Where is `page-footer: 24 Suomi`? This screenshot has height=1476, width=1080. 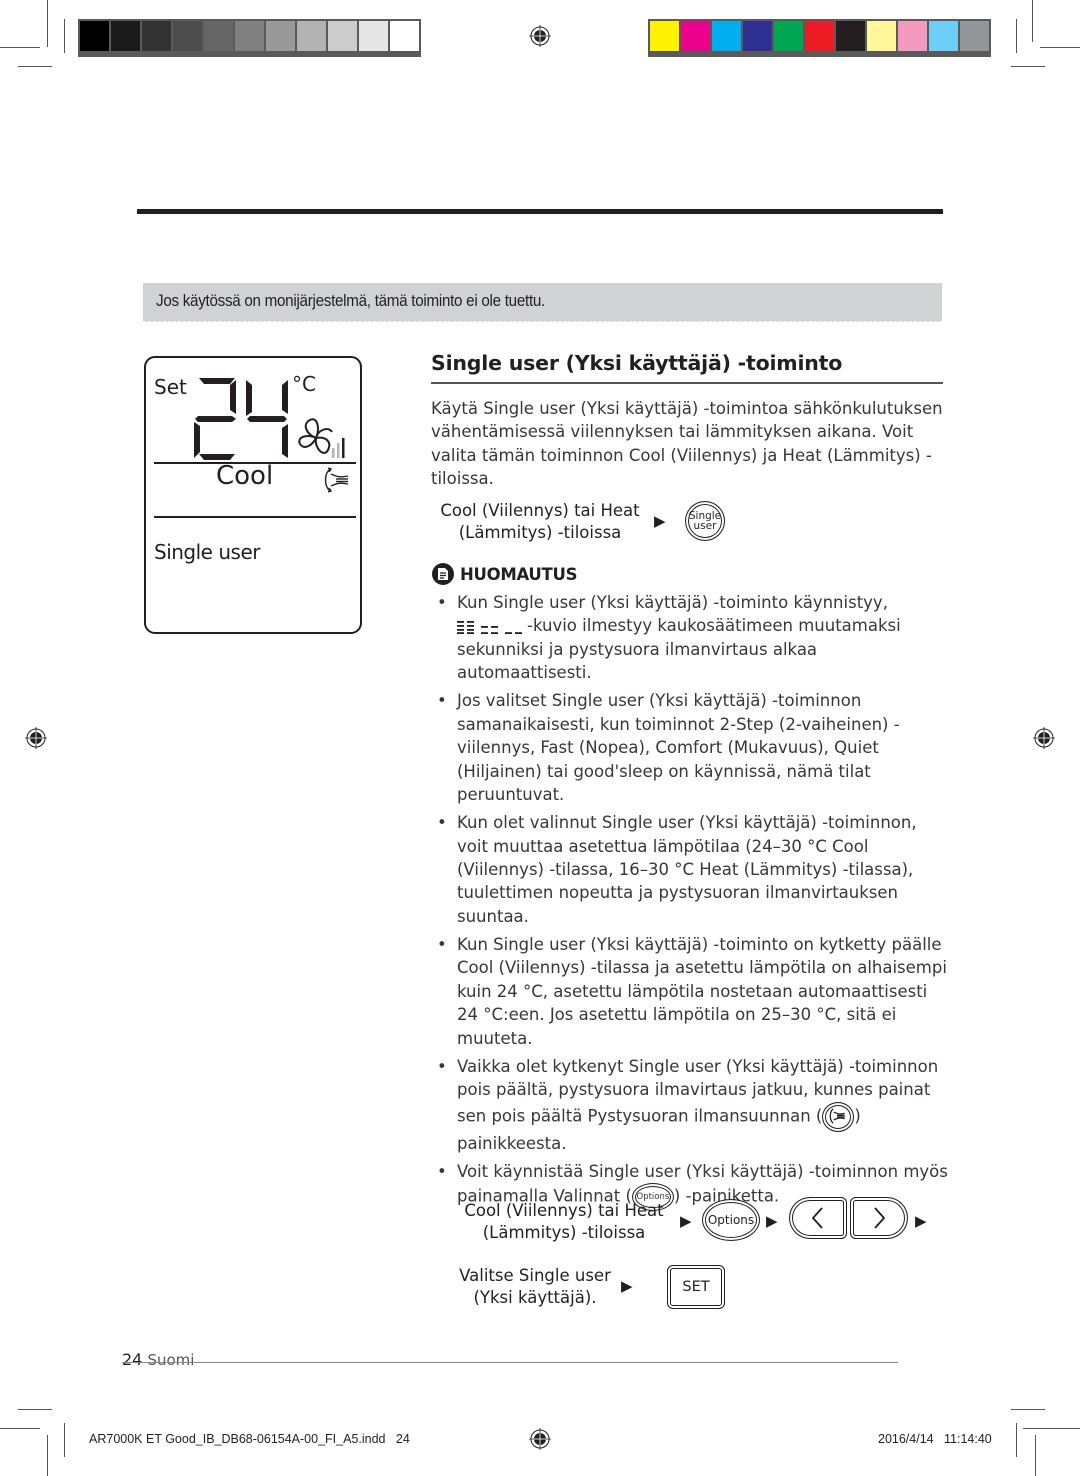 page-footer: 24 Suomi is located at coordinates (158, 1359).